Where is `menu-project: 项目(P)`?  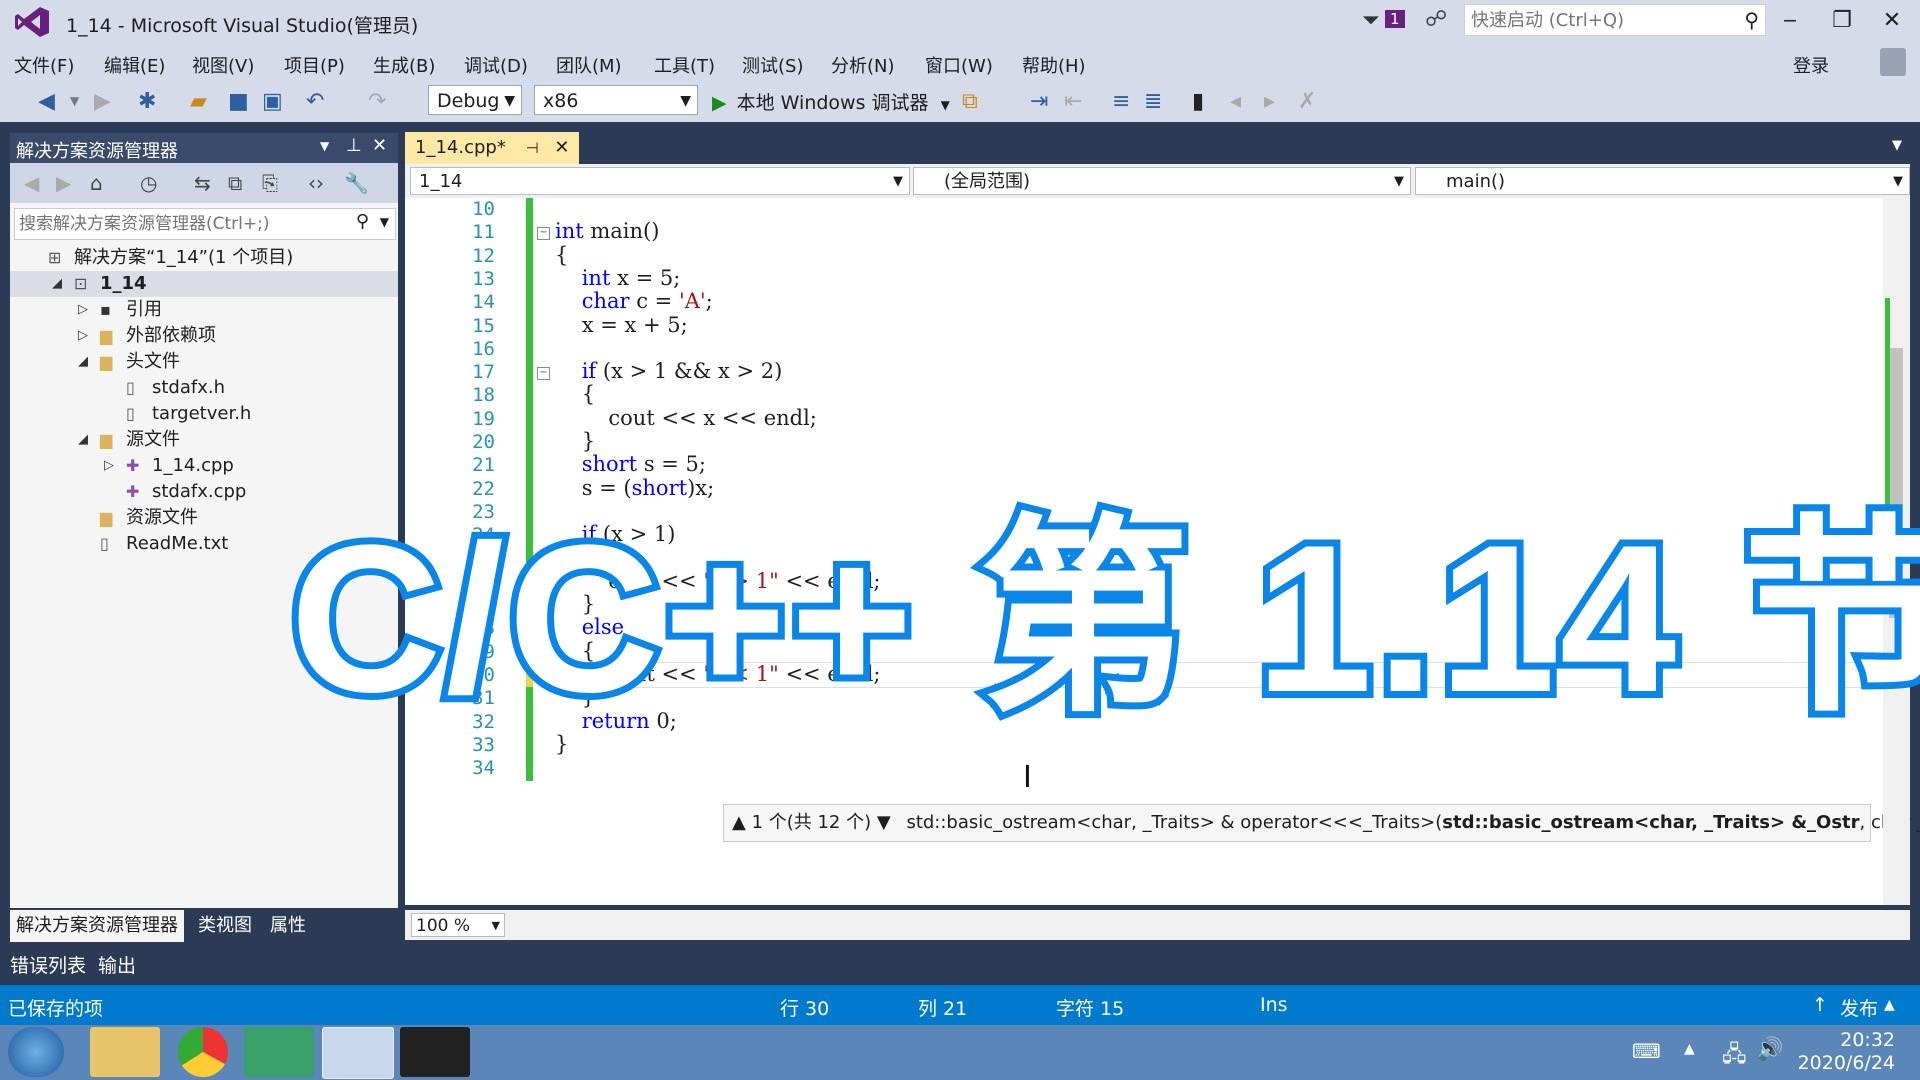
menu-project: 项目(P) is located at coordinates (314, 65).